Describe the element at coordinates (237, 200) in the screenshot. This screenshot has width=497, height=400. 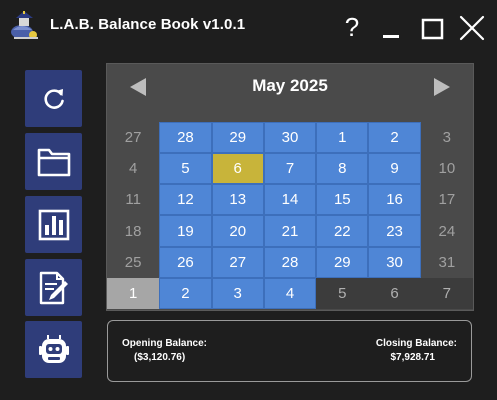
I see `calendar-day: 13` at that location.